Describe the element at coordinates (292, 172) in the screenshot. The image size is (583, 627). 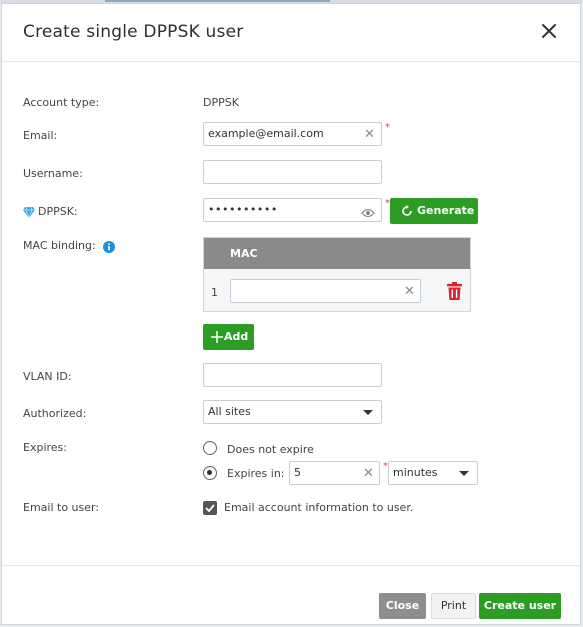
I see `username-field` at that location.